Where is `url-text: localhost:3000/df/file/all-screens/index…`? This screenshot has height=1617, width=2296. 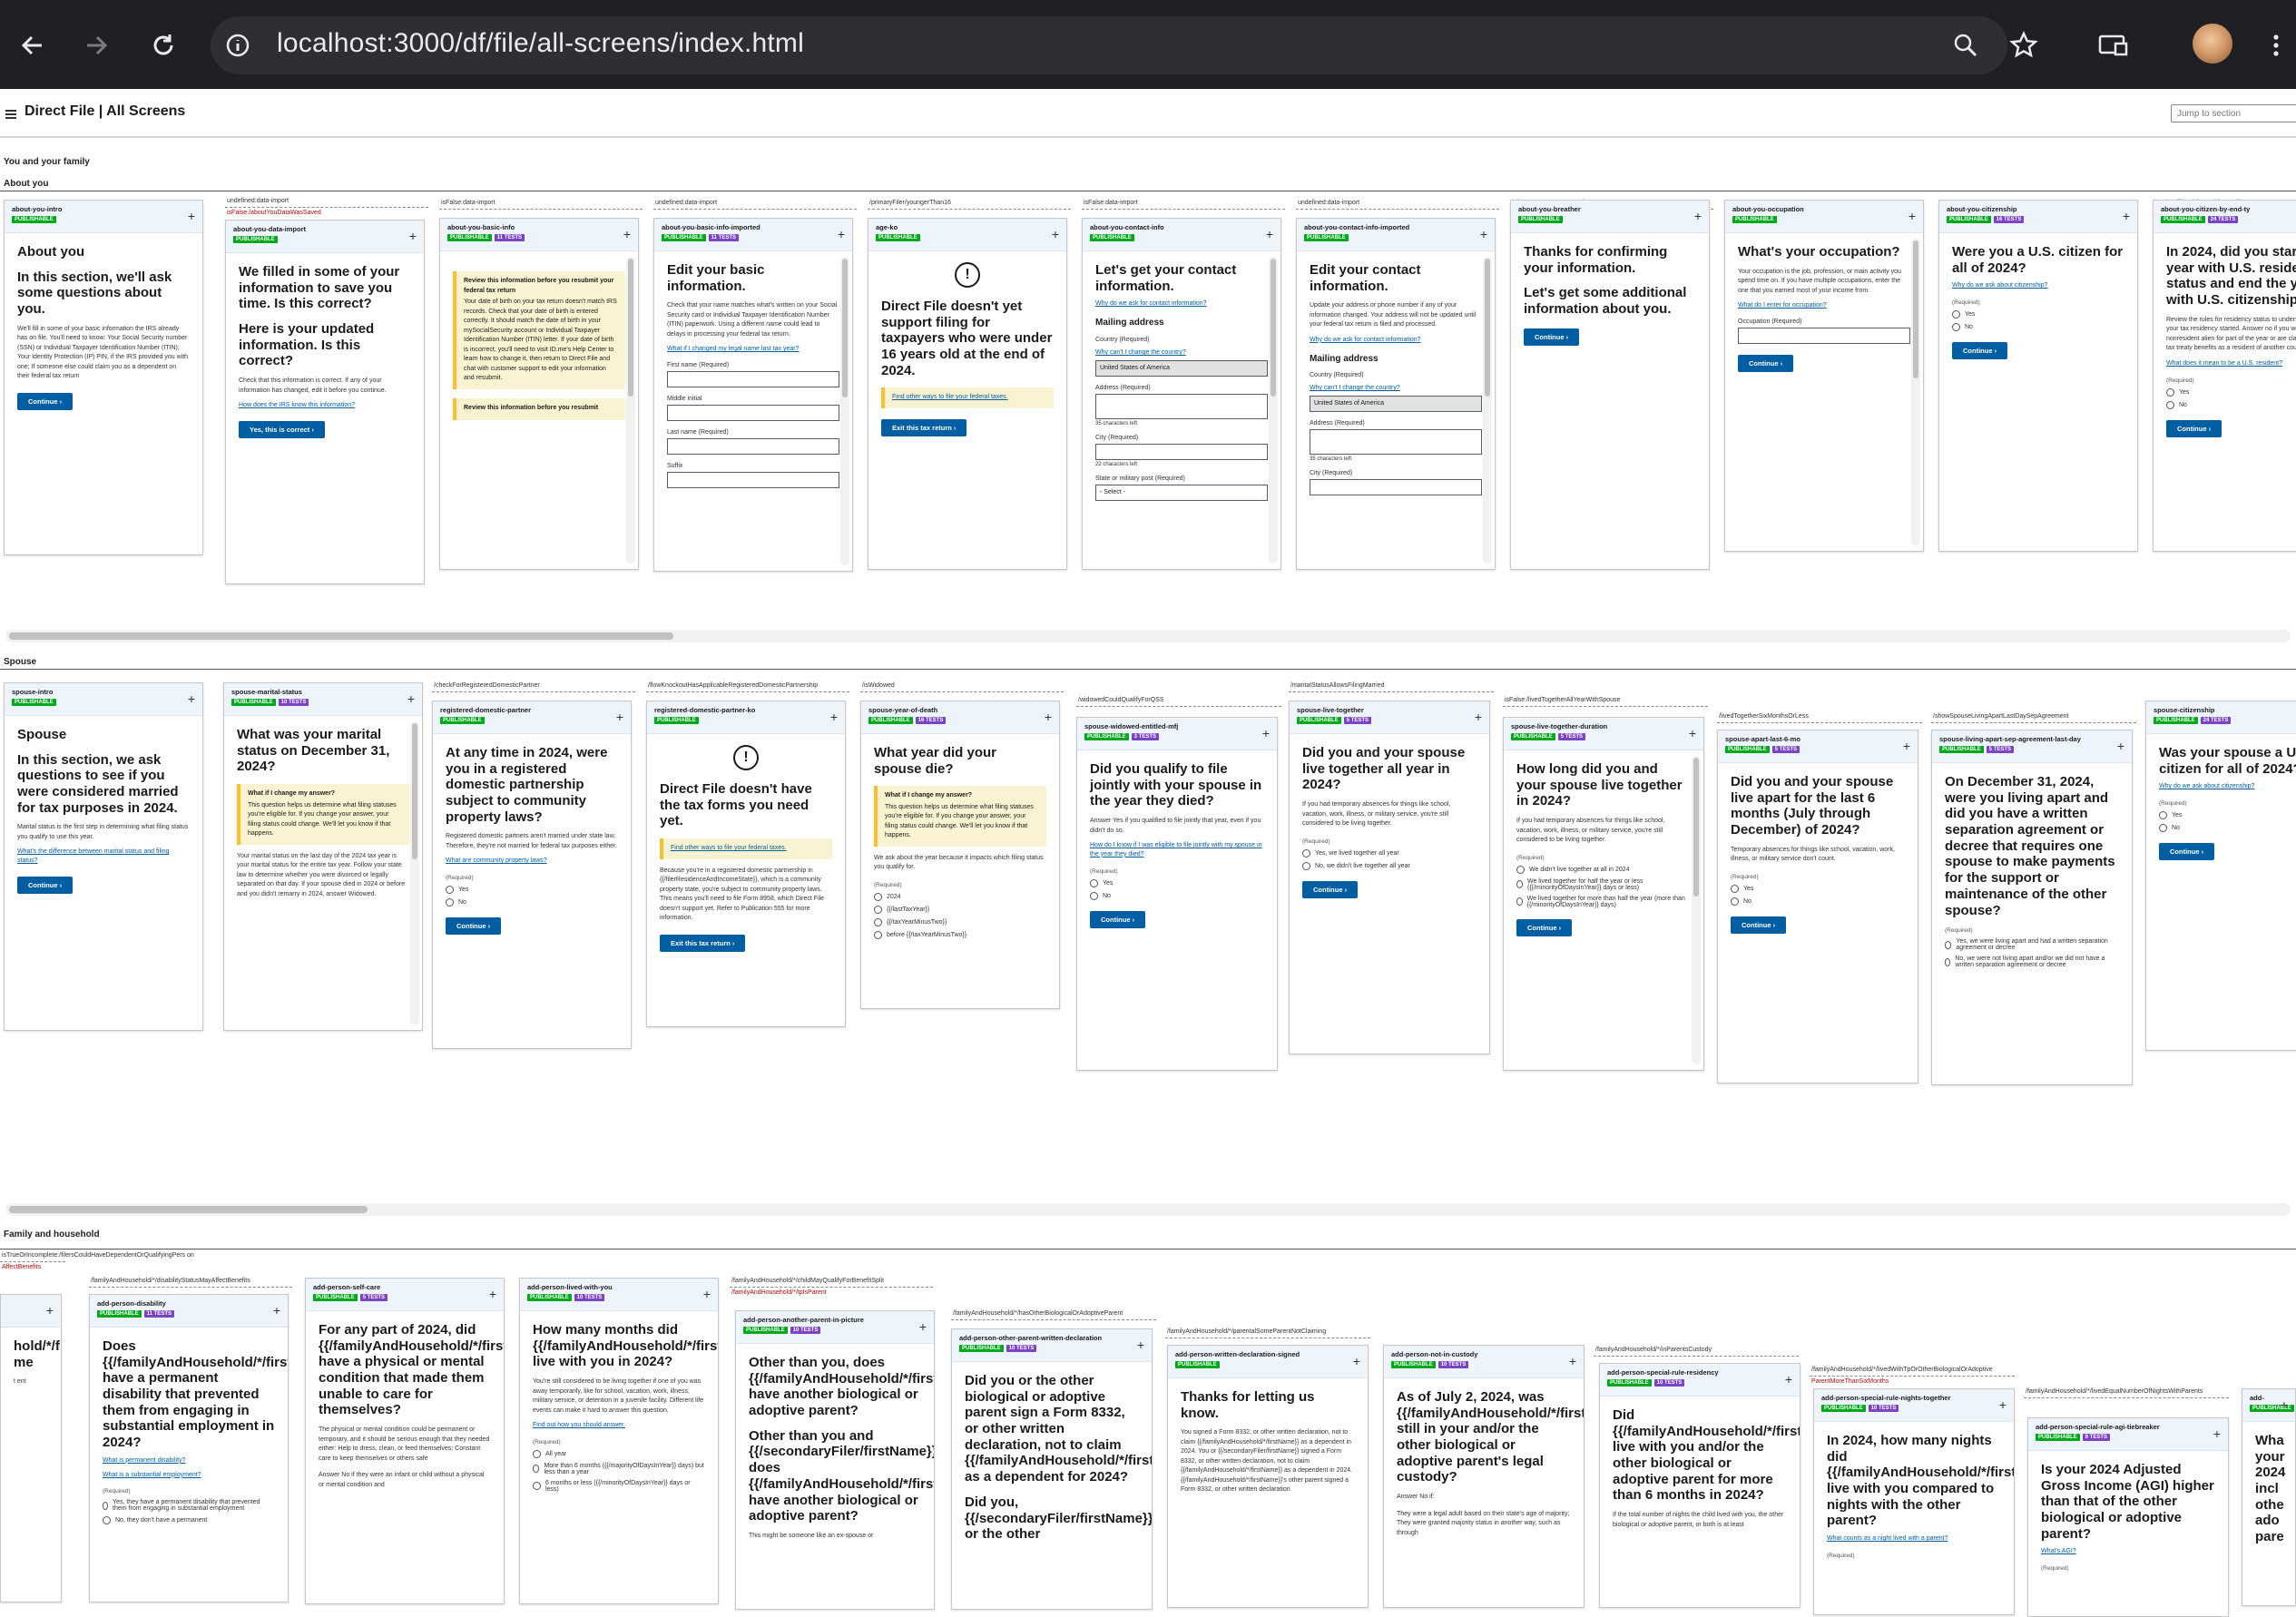
url-text: localhost:3000/df/file/all-screens/index… is located at coordinates (540, 43).